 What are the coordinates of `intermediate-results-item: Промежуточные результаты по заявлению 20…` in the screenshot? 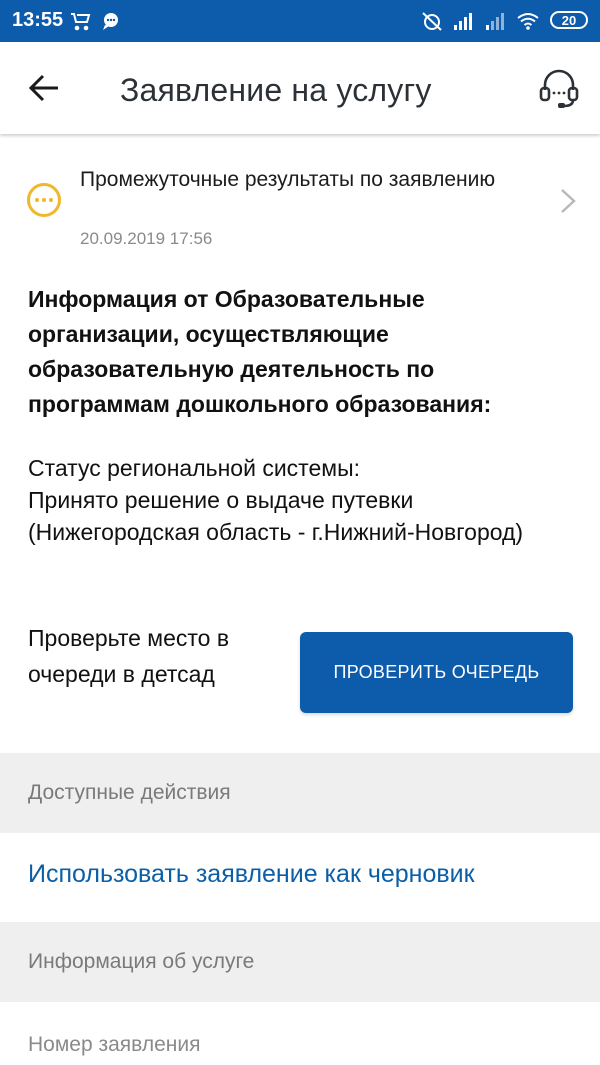 It's located at (300, 205).